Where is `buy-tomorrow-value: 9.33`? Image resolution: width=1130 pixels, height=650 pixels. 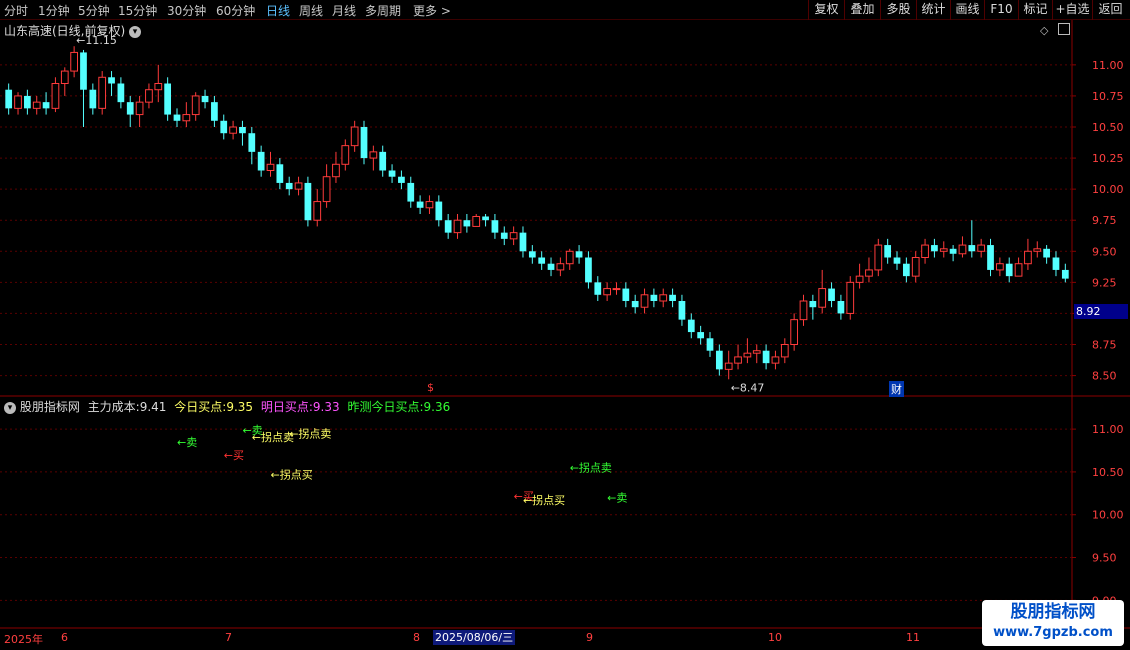 buy-tomorrow-value: 9.33 is located at coordinates (326, 407).